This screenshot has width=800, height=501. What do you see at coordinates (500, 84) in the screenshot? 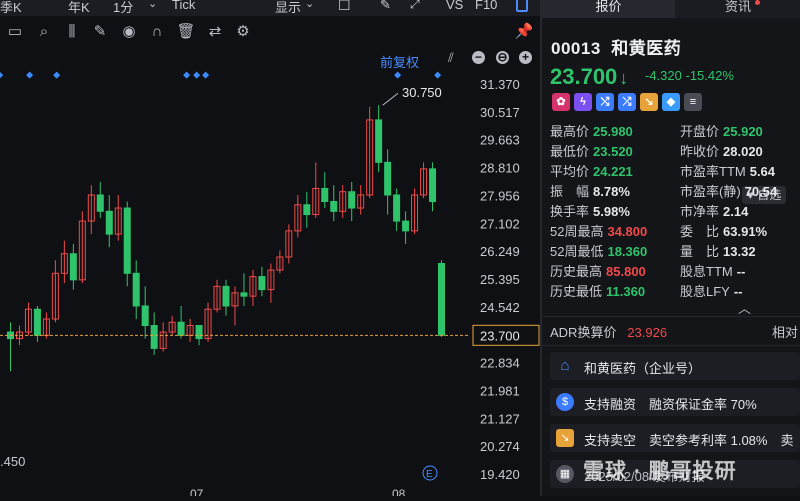
I see `y-tick-label: 31.370` at bounding box center [500, 84].